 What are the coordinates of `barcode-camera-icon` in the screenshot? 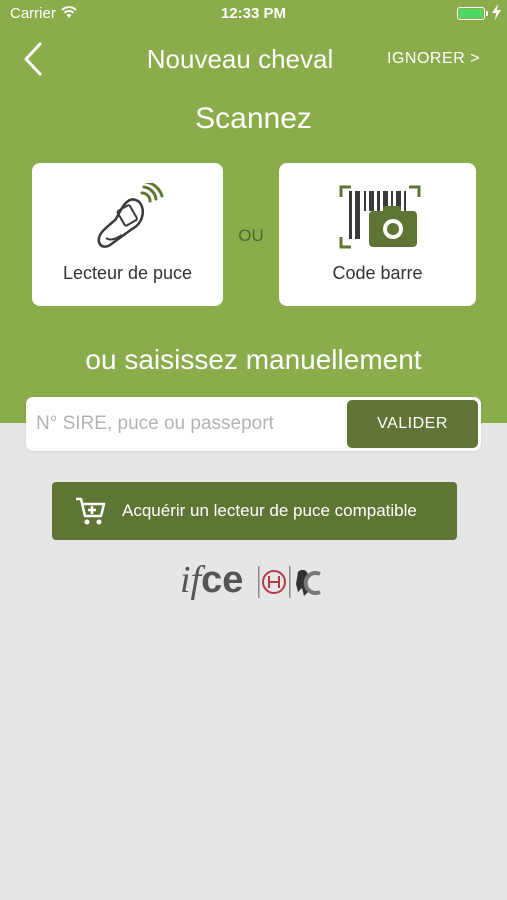 It's located at (380, 217).